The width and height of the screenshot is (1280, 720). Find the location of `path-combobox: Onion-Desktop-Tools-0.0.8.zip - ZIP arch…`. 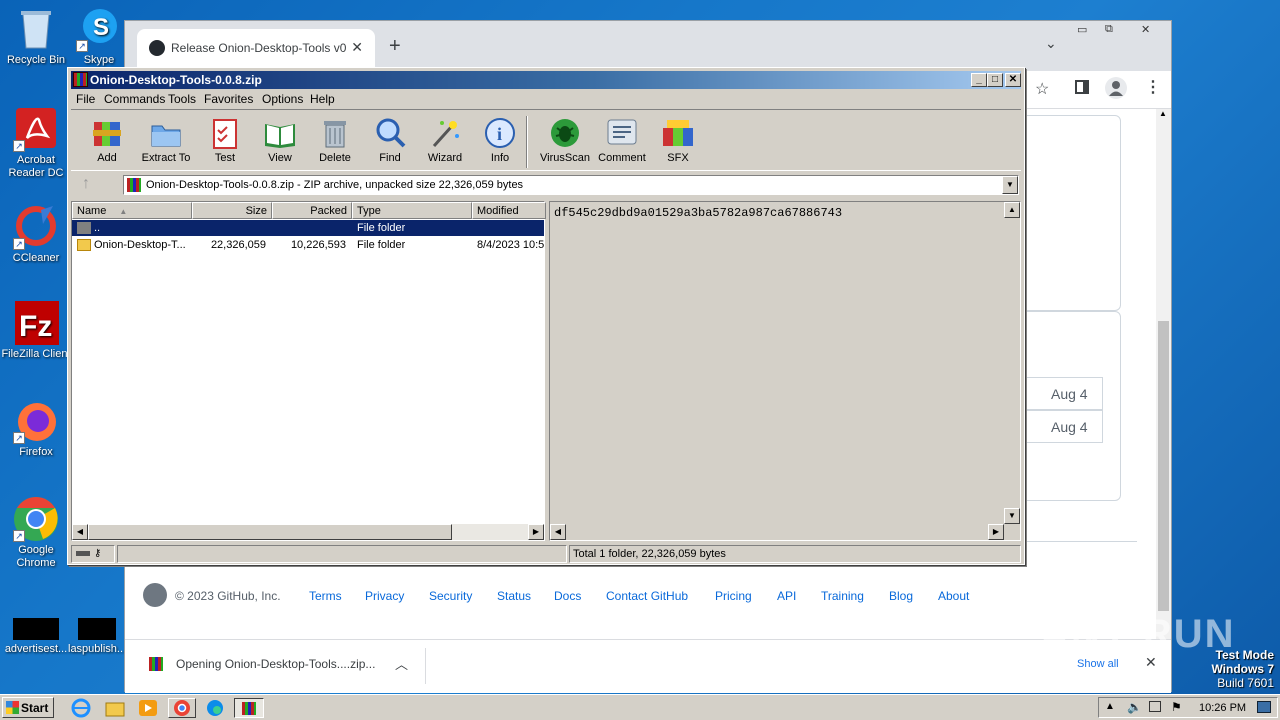

path-combobox: Onion-Desktop-Tools-0.0.8.zip - ZIP arch… is located at coordinates (571, 185).